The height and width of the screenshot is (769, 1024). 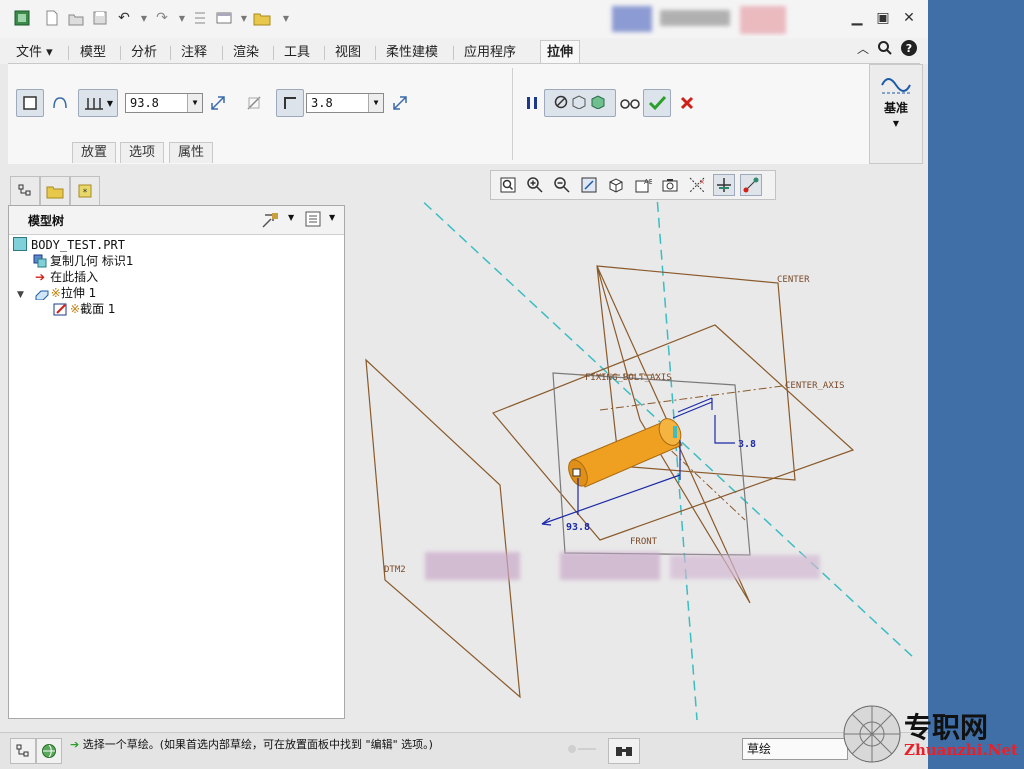 I want to click on verify-glasses-button, so click(x=630, y=103).